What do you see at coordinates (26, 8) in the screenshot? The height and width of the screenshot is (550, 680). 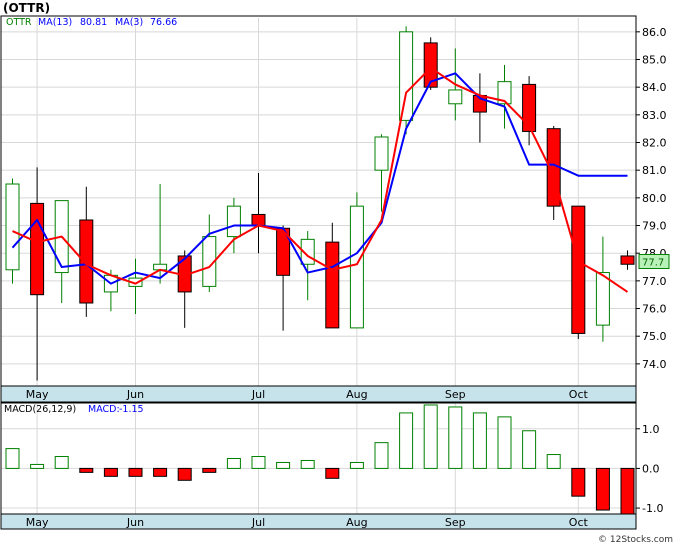 I see `chart-title: (OTTR)` at bounding box center [26, 8].